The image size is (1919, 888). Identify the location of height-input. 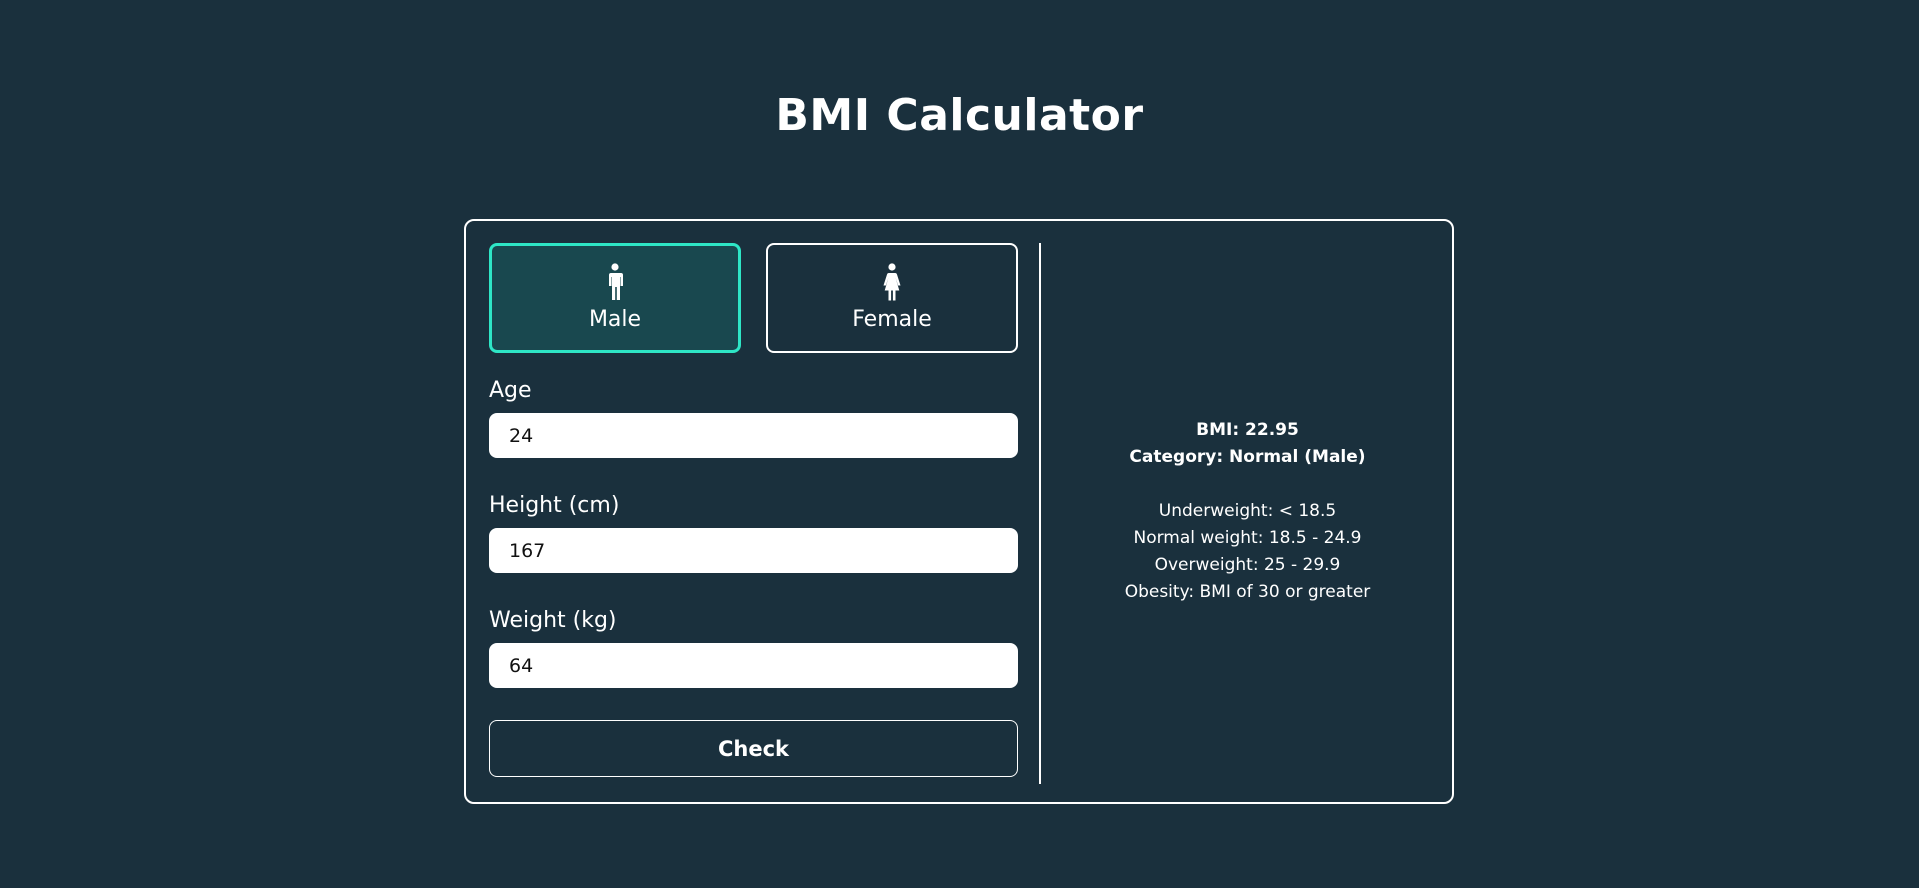
(753, 550).